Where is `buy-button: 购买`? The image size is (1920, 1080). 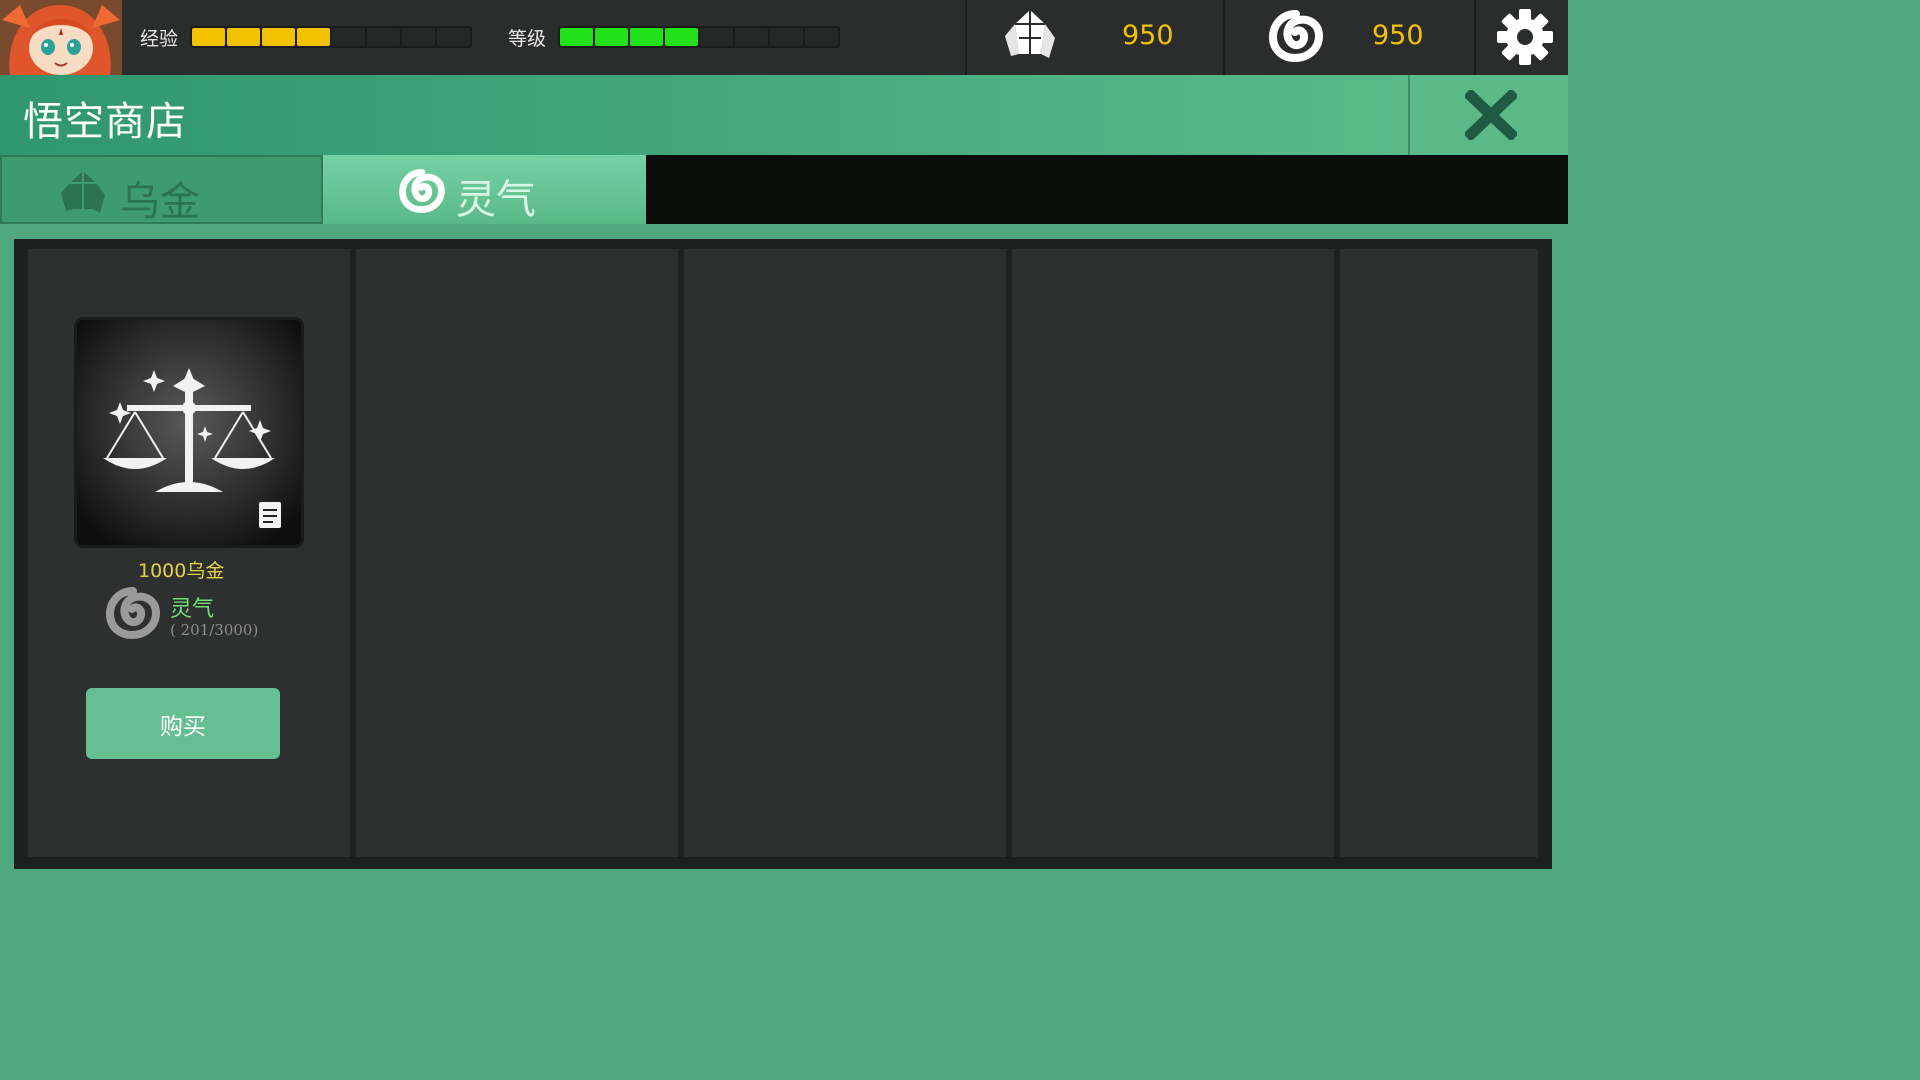
buy-button: 购买 is located at coordinates (183, 723).